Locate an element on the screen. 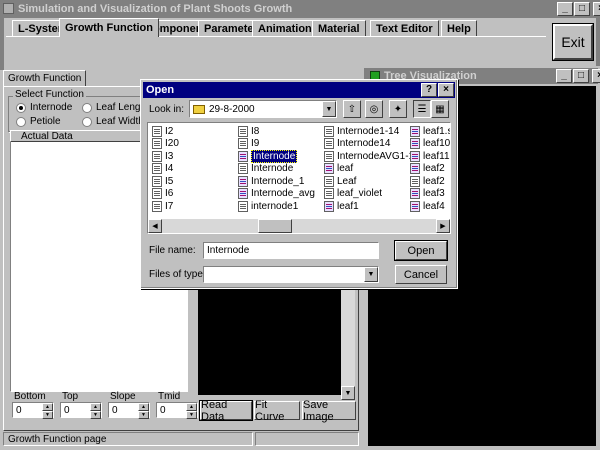 This screenshot has height=450, width=600. files-of-type-dropdown: ▼ is located at coordinates (291, 274).